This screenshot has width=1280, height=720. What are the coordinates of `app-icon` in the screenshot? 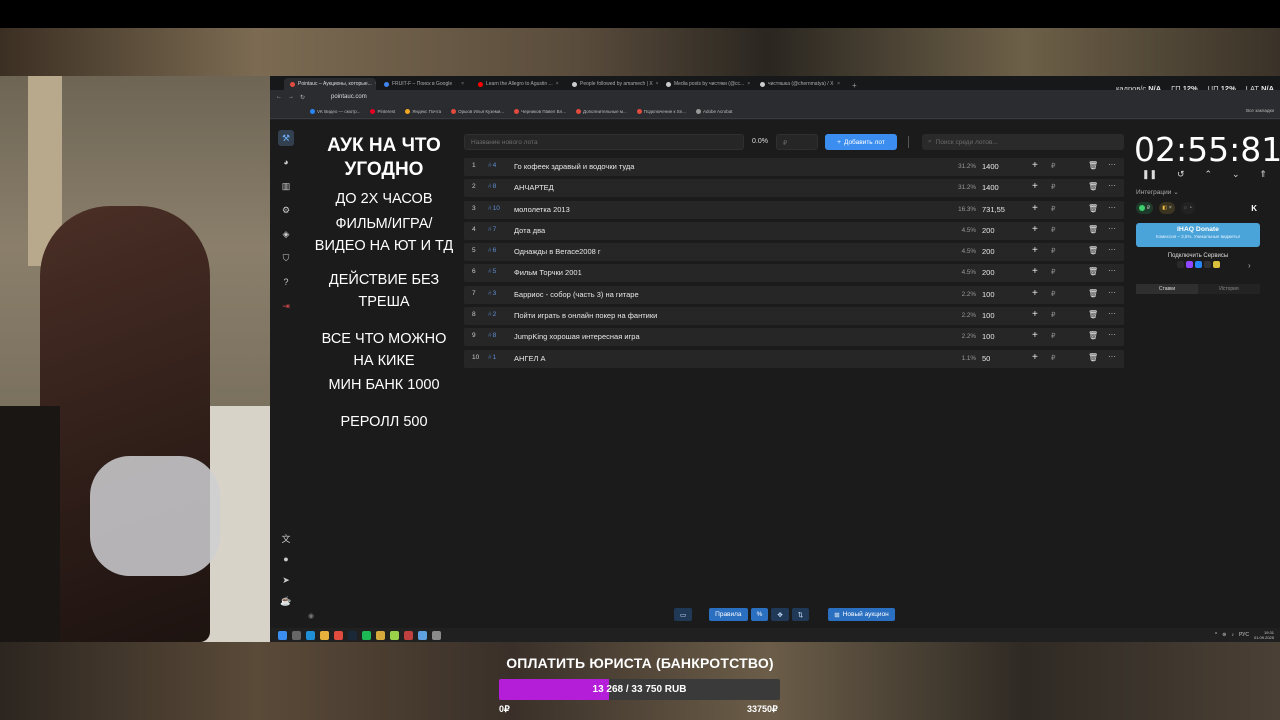 It's located at (422, 635).